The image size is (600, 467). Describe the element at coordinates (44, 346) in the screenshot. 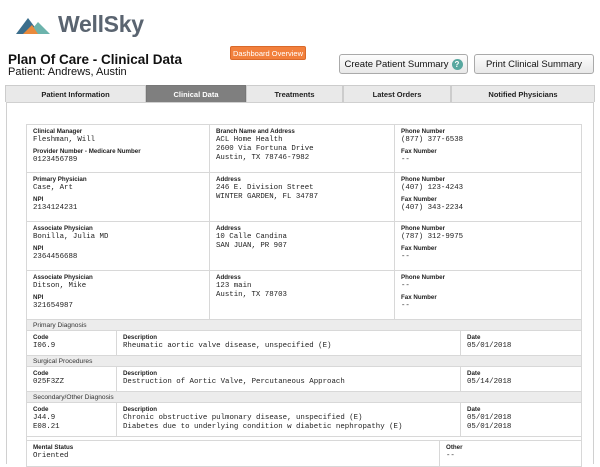

I see `diagnosis-code: I06.9` at that location.